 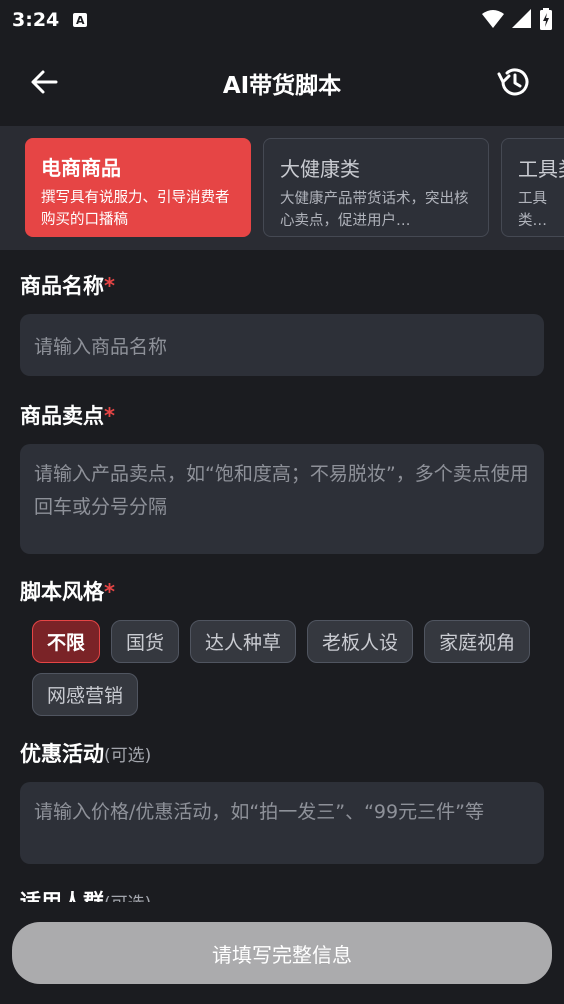 What do you see at coordinates (282, 86) in the screenshot?
I see `page-title: AI带货脚本` at bounding box center [282, 86].